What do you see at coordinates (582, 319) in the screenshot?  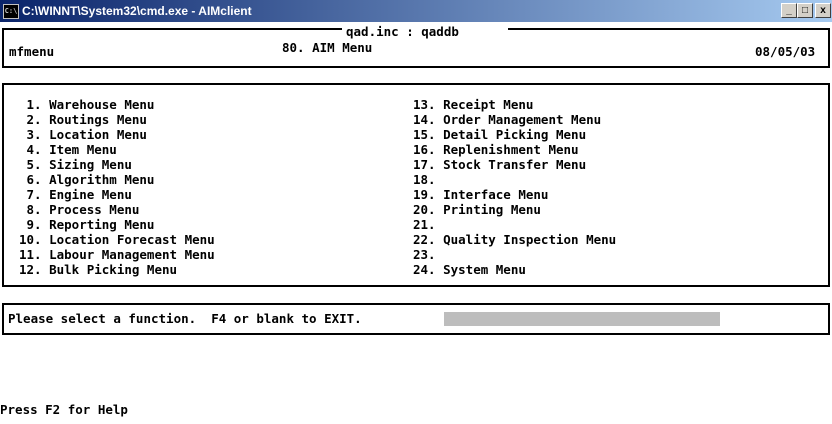 I see `function-input-field` at bounding box center [582, 319].